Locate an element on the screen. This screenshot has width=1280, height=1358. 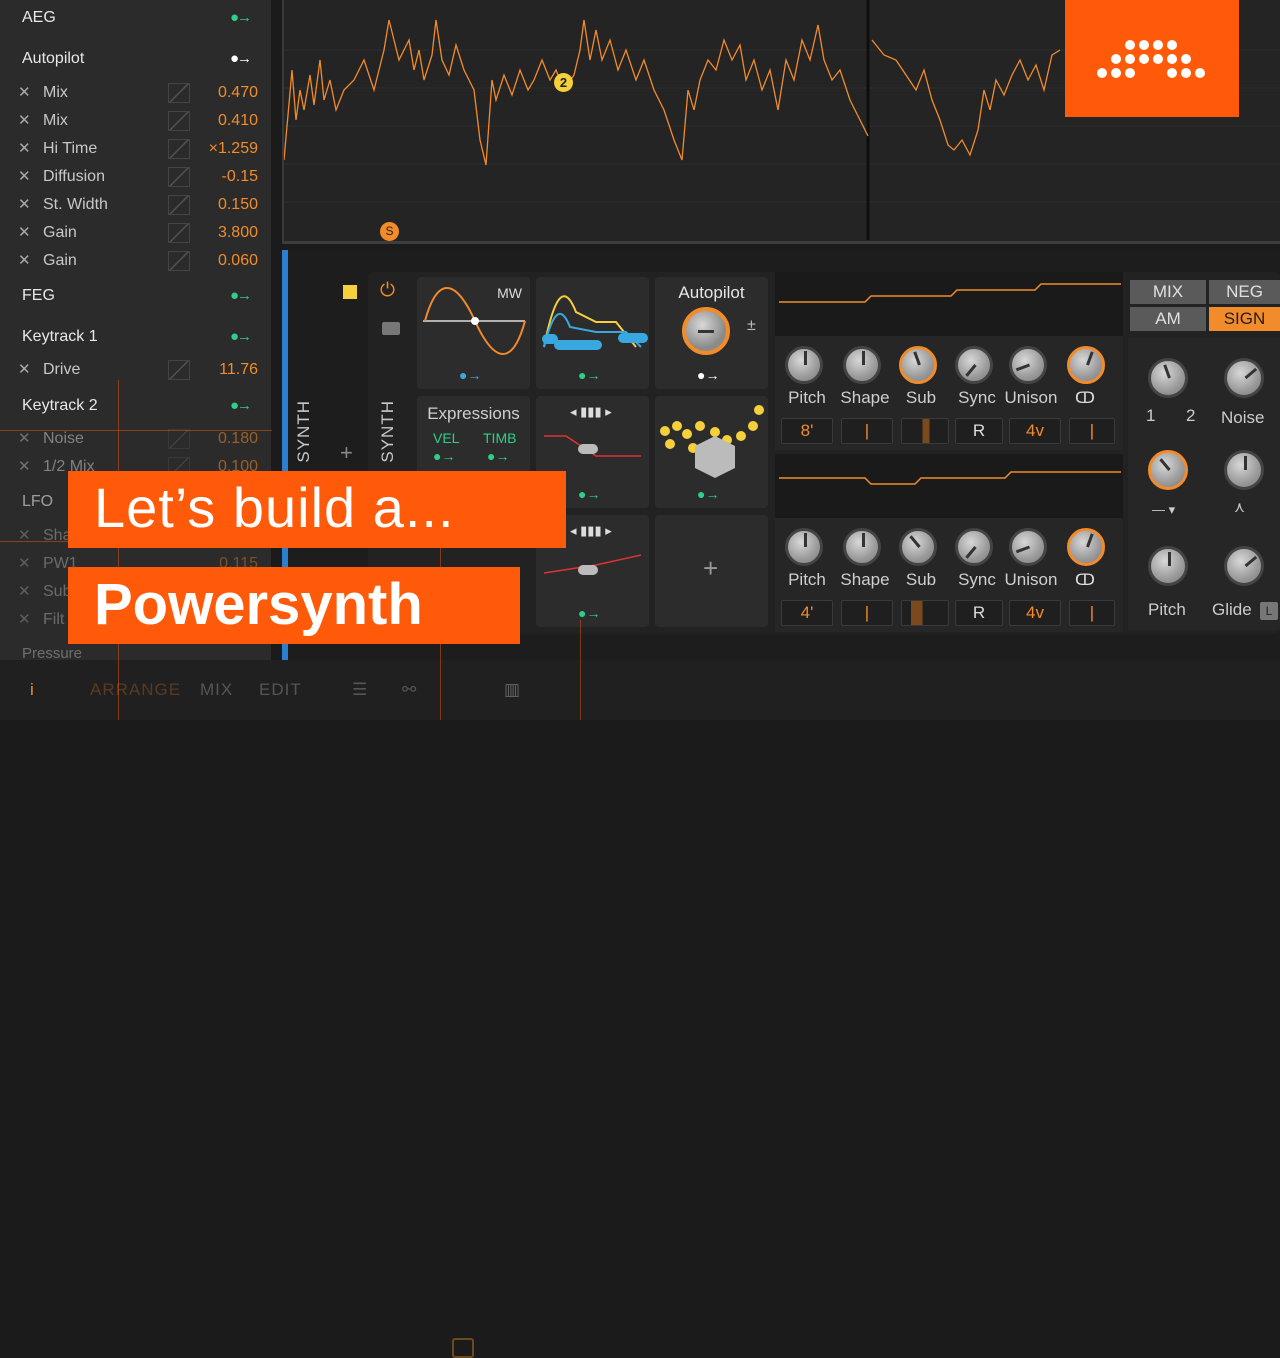
param-row: ✕ St. Width 0.150 is located at coordinates (136, 206).